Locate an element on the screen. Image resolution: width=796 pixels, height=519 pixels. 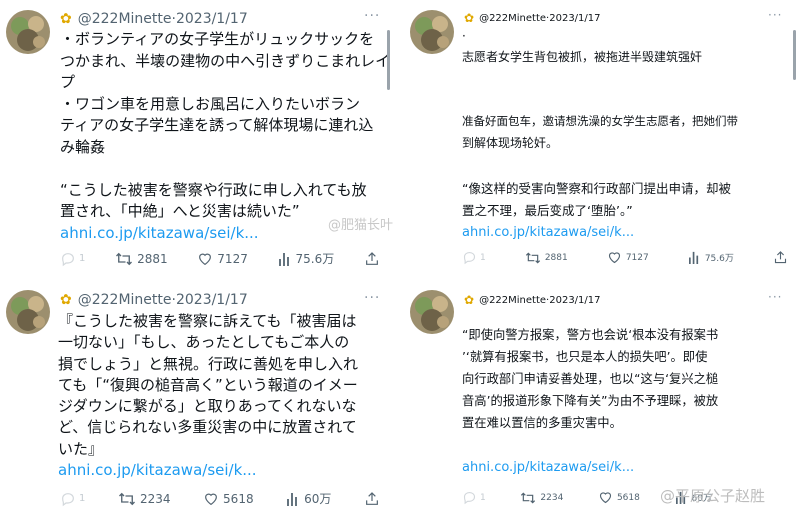
tweet-line: ジダウンに繋がる」と取りあってくれないな is located at coordinates (207, 406).